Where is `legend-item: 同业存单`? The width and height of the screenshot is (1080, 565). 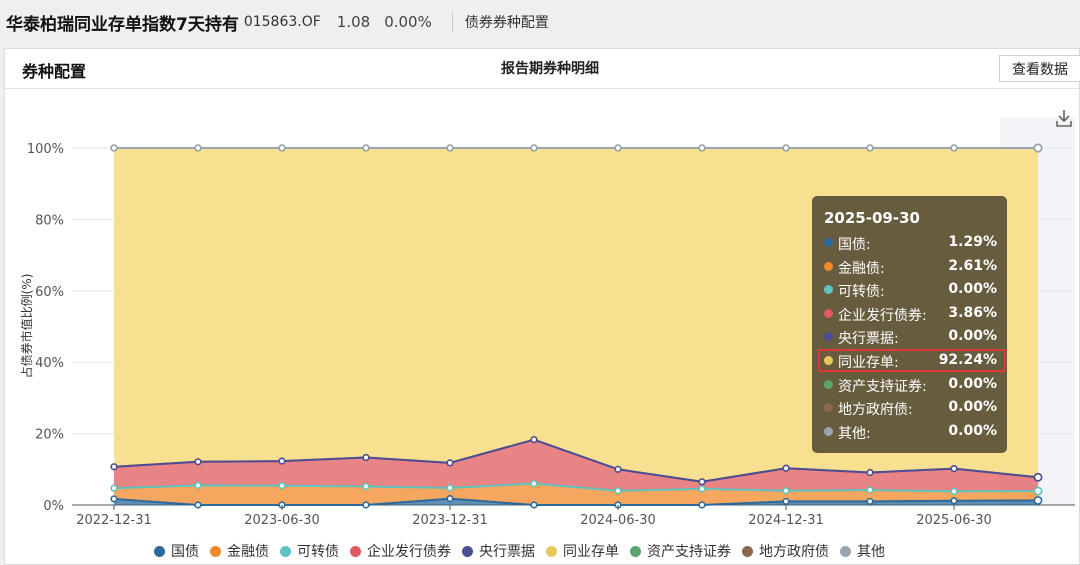 legend-item: 同业存单 is located at coordinates (582, 551).